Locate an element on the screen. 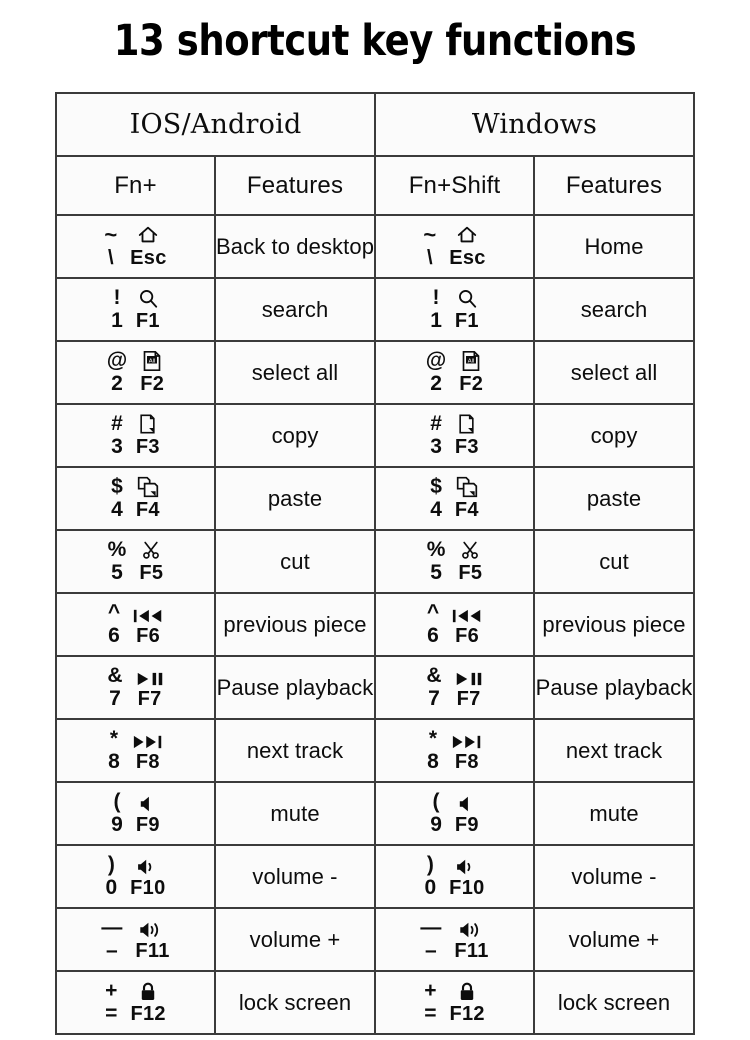 The image size is (750, 1040). cell-win-key: ! 1 F1 is located at coordinates (455, 309).